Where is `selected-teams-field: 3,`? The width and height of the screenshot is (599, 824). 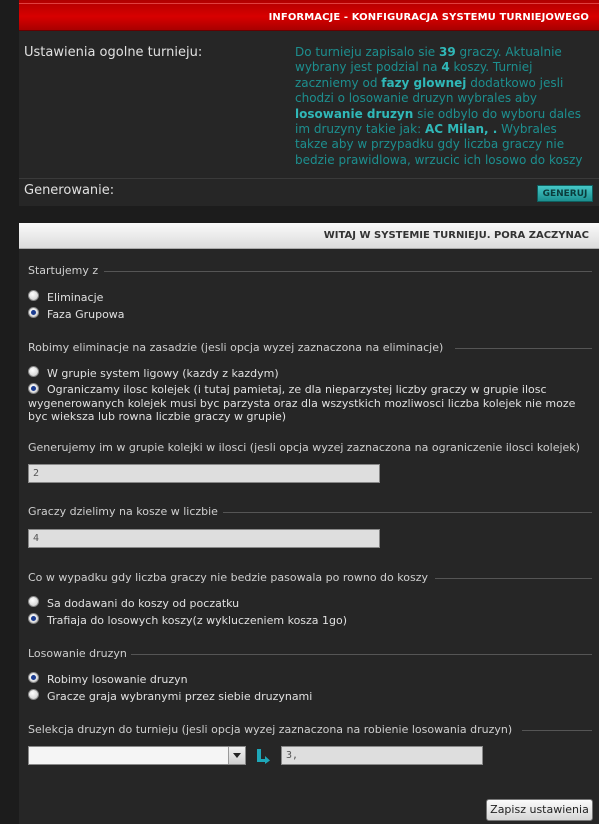
selected-teams-field: 3, is located at coordinates (382, 755).